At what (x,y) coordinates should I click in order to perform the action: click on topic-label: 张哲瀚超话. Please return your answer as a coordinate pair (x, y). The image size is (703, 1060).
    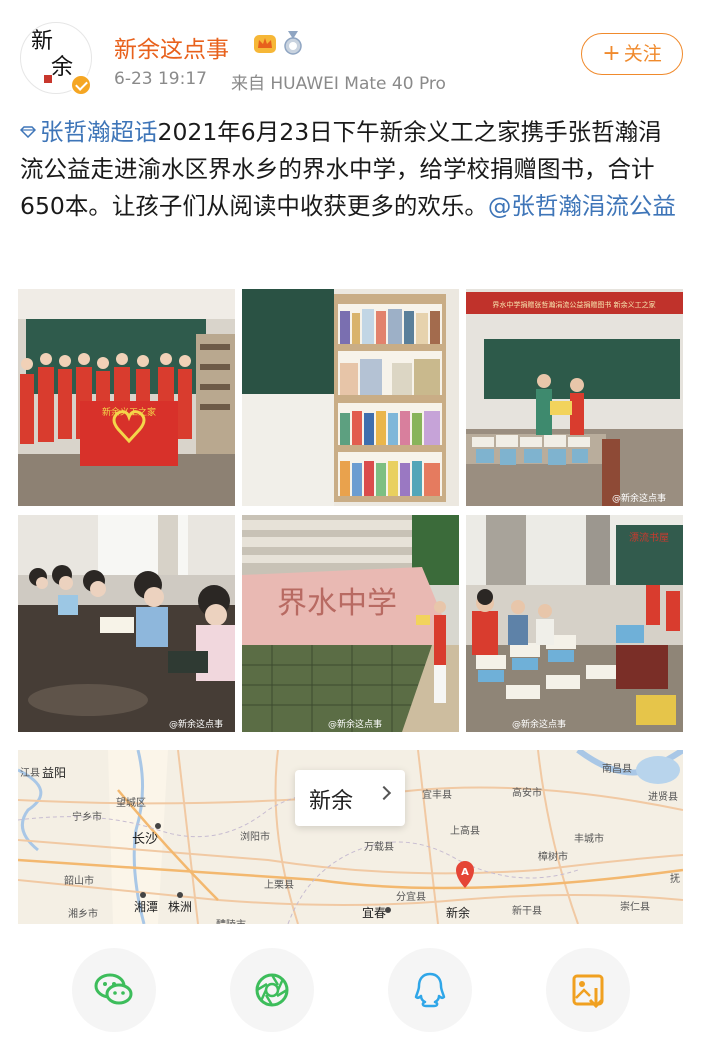
    Looking at the image, I should click on (99, 132).